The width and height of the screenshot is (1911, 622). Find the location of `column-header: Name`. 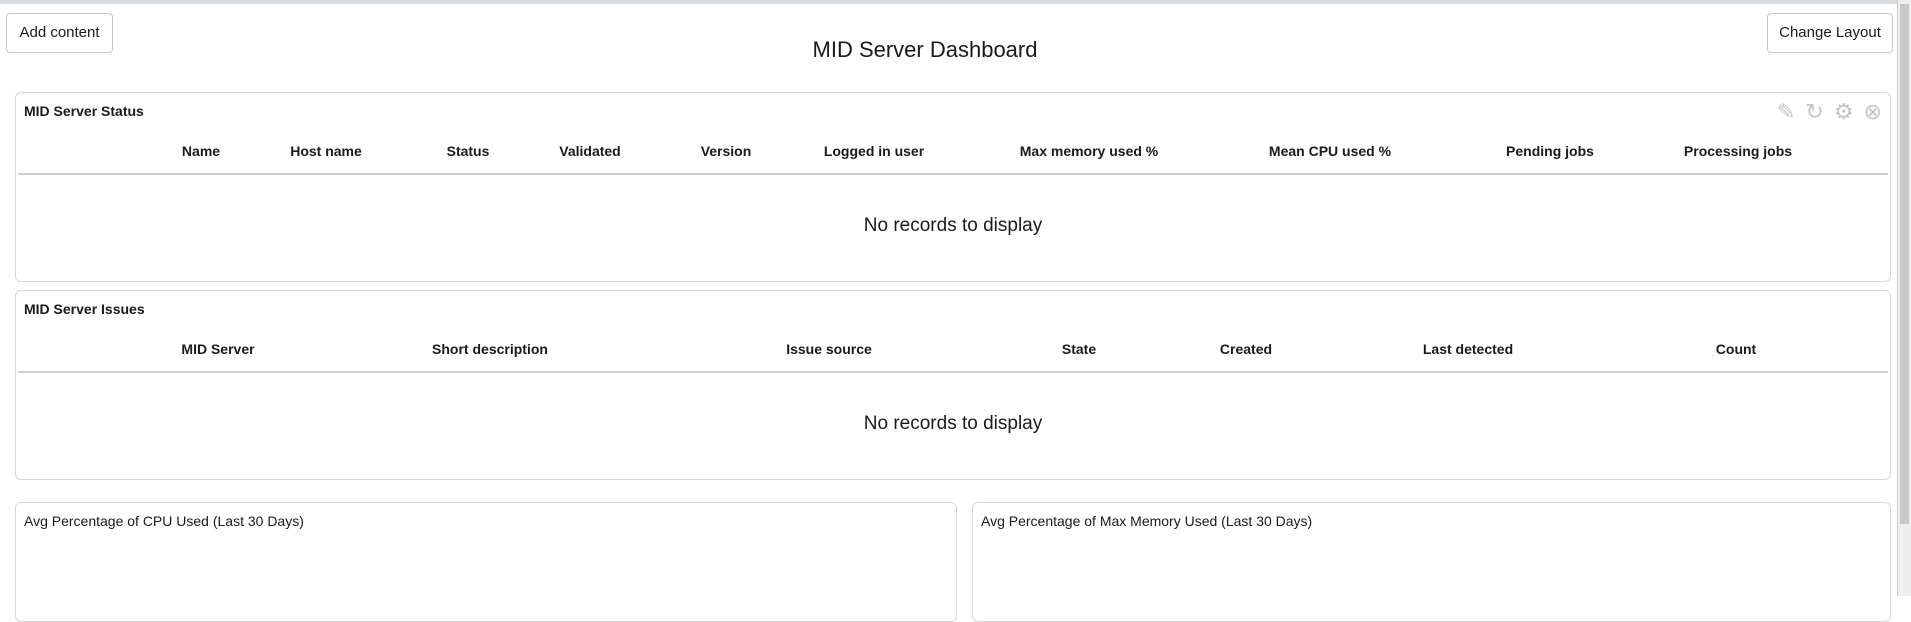

column-header: Name is located at coordinates (201, 151).